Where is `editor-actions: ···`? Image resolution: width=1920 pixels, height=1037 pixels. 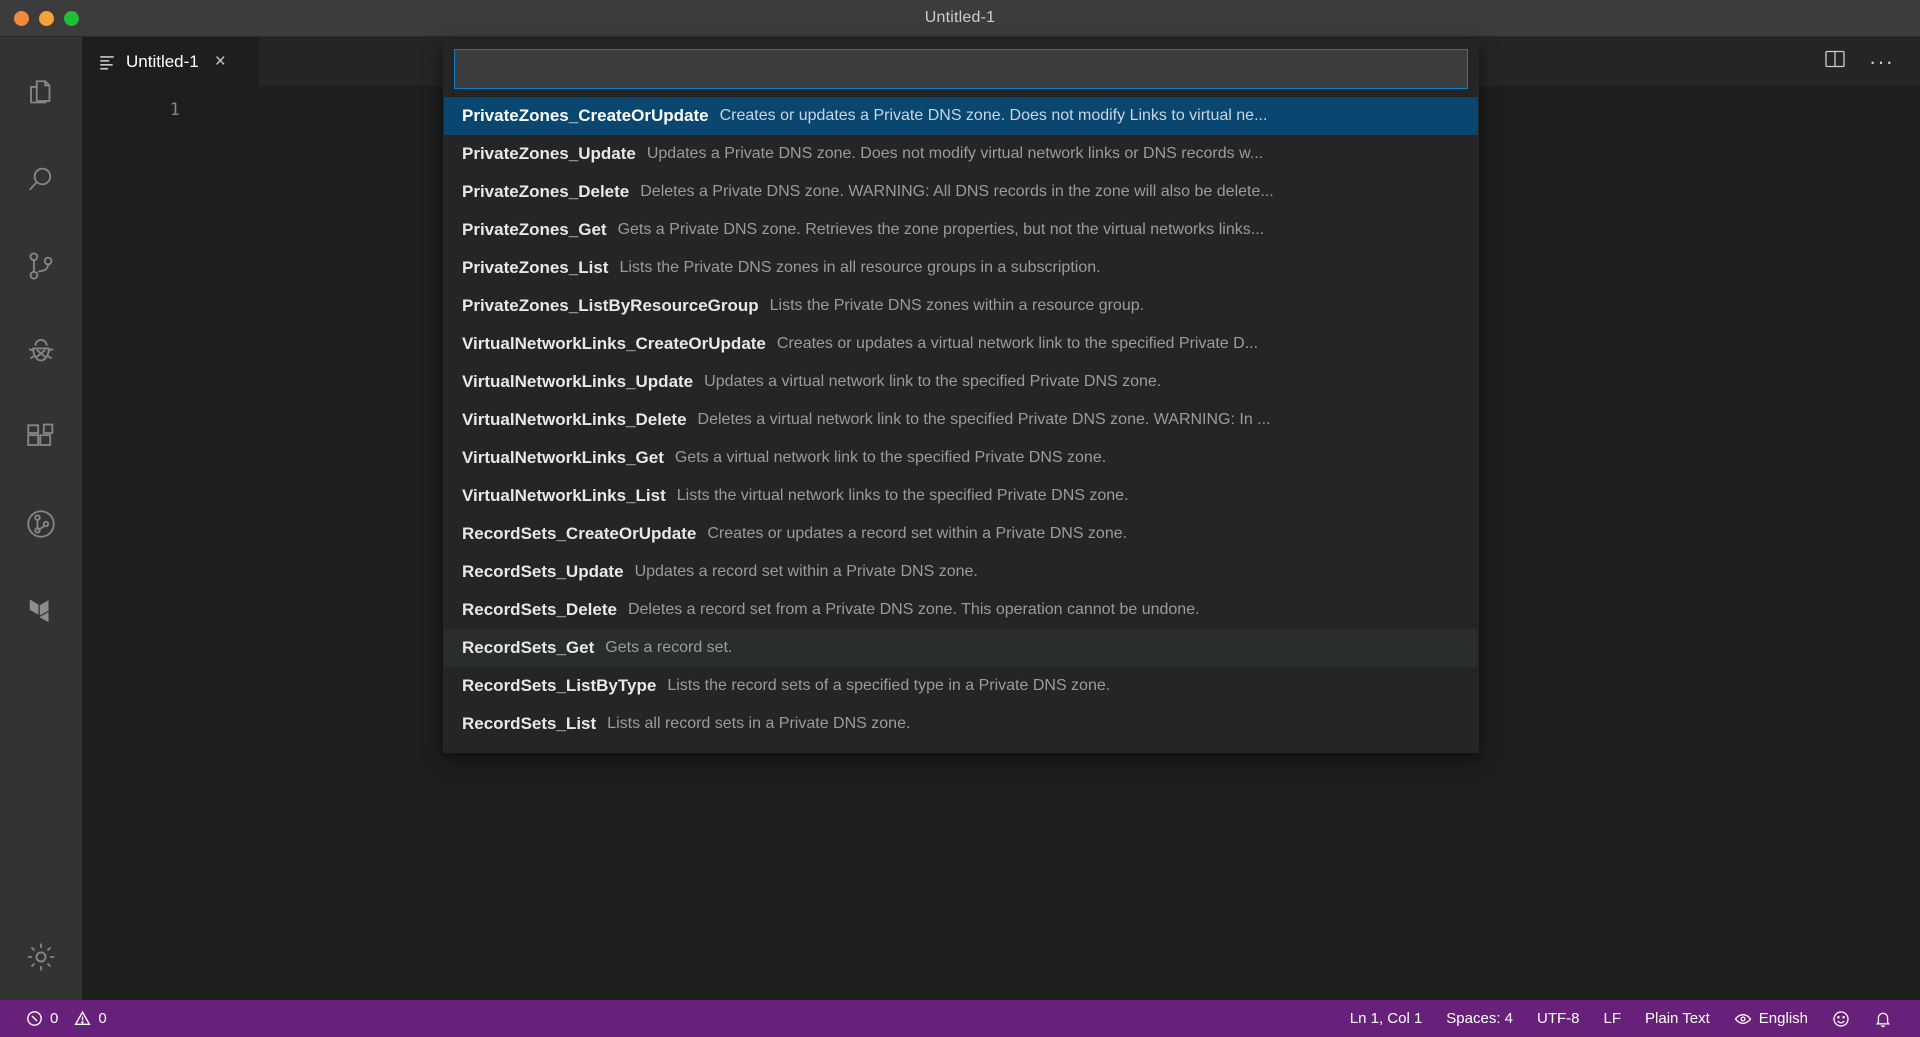
editor-actions: ··· is located at coordinates (1871, 61).